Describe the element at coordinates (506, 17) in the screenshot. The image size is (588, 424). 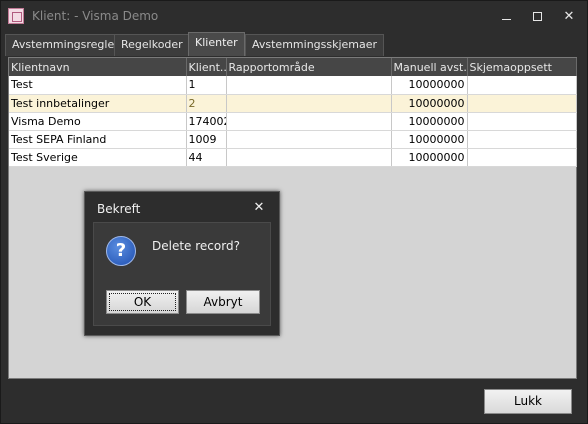
I see `minimize-button` at that location.